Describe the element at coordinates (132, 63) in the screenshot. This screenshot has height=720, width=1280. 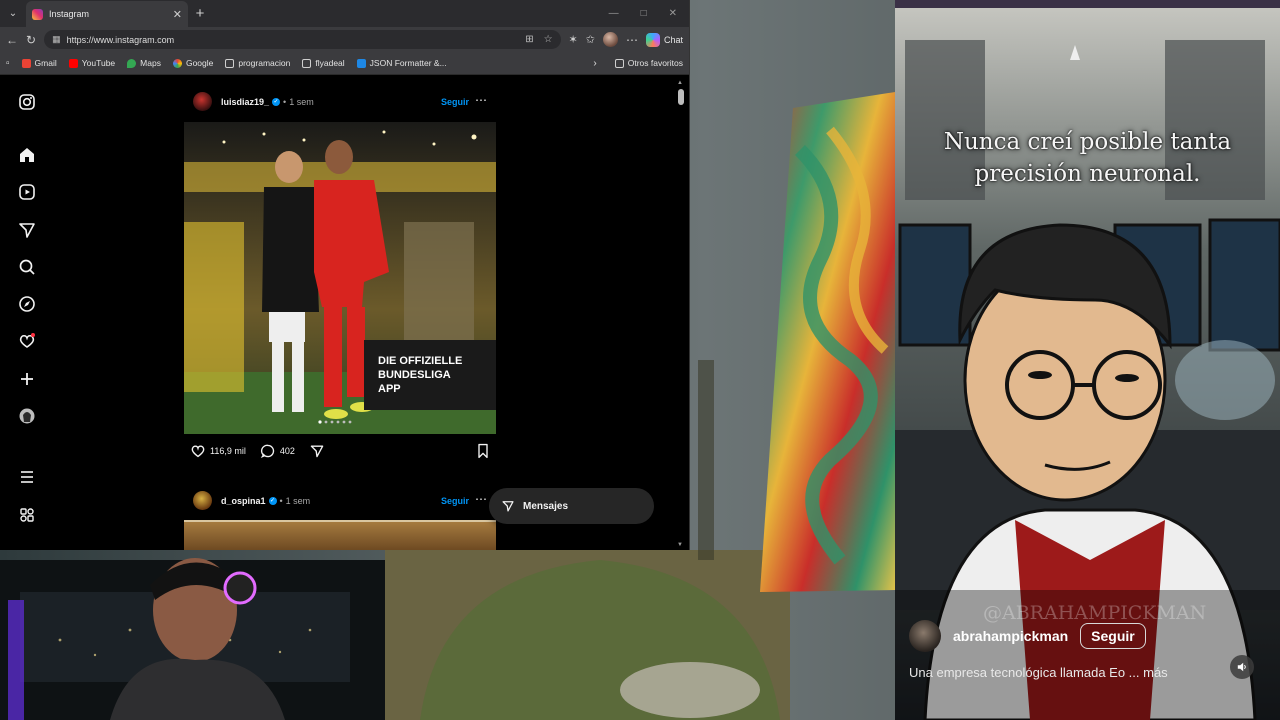
I see `maps-icon` at that location.